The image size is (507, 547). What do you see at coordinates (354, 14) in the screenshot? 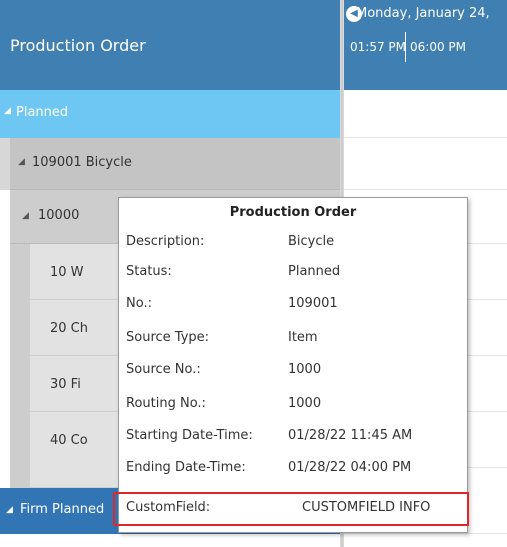
I see `previous-arrow-icon: ◀` at bounding box center [354, 14].